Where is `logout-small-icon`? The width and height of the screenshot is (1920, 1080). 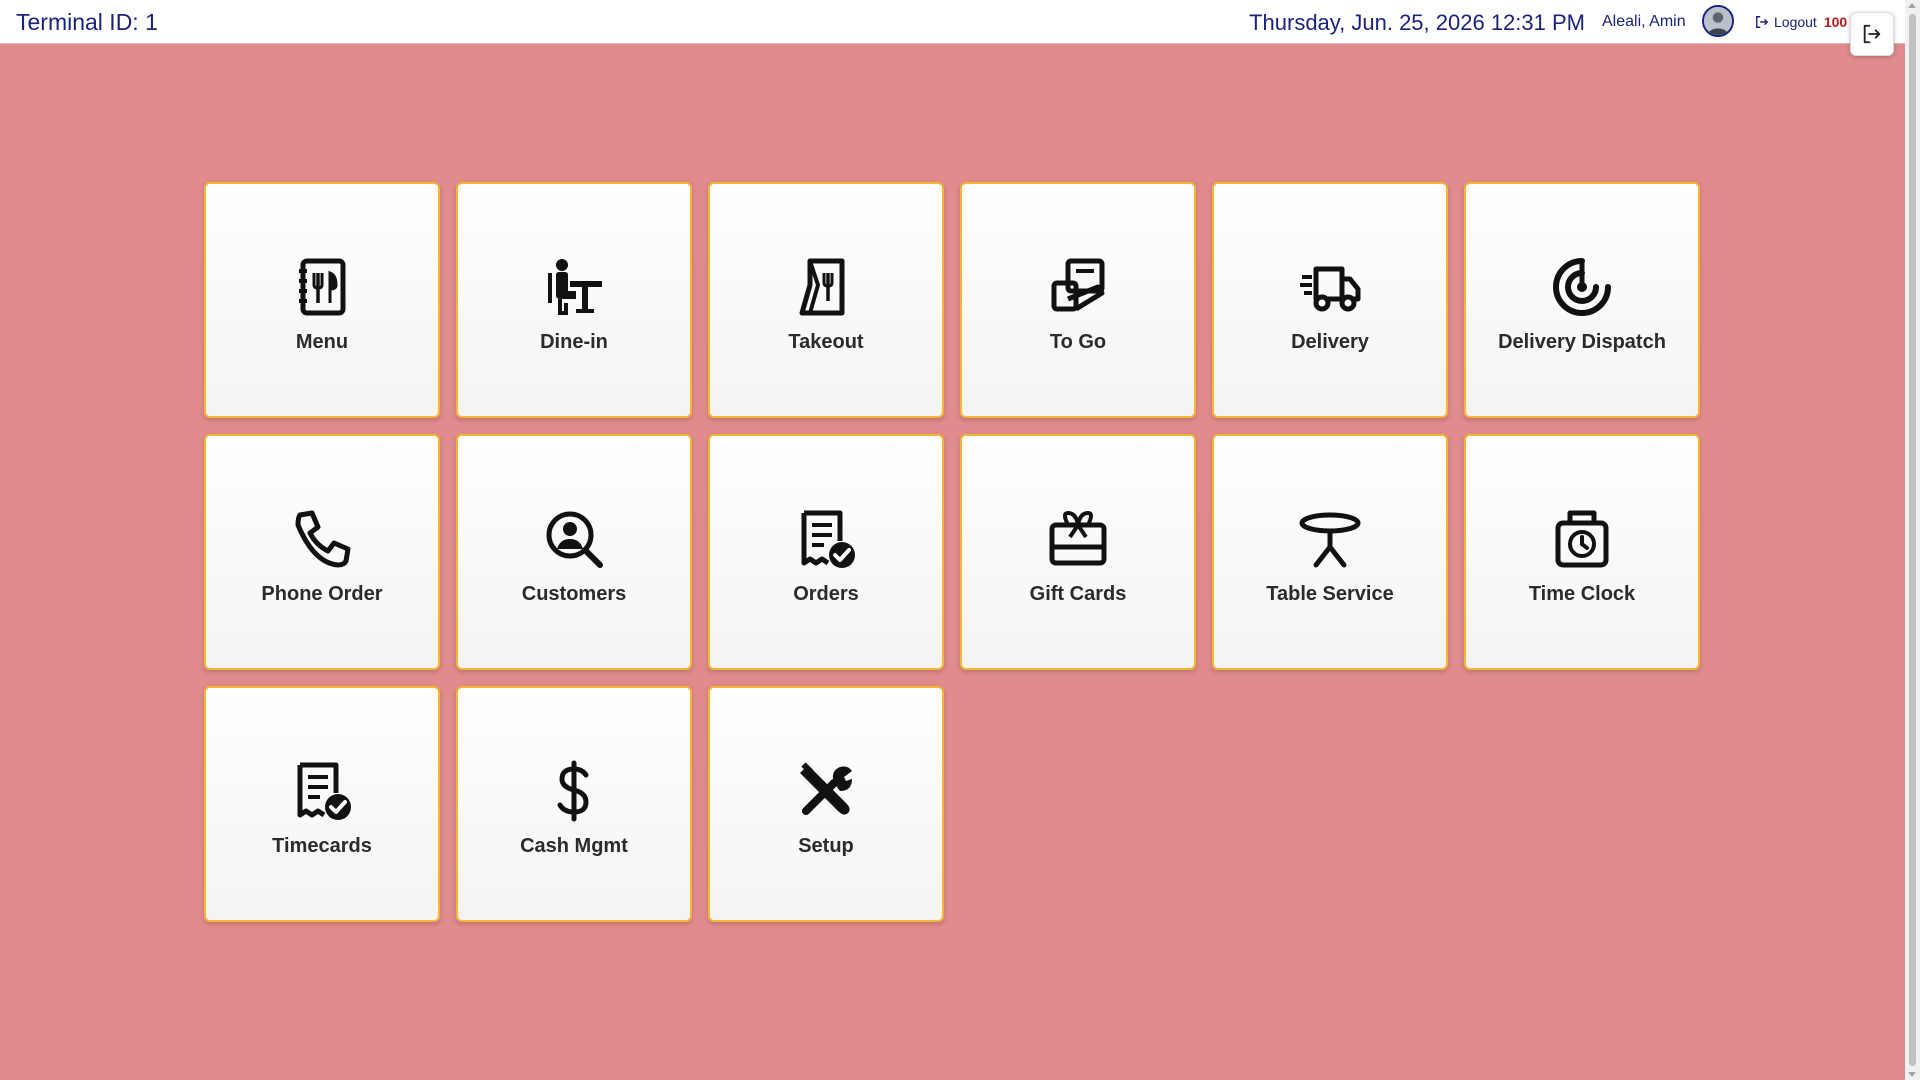
logout-small-icon is located at coordinates (1762, 22).